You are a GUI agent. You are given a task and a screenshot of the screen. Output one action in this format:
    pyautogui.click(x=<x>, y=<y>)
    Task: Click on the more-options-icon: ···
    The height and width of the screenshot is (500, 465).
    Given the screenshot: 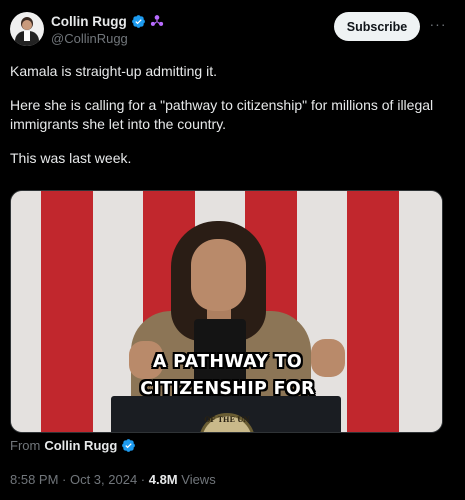 What is the action you would take?
    pyautogui.click(x=438, y=26)
    